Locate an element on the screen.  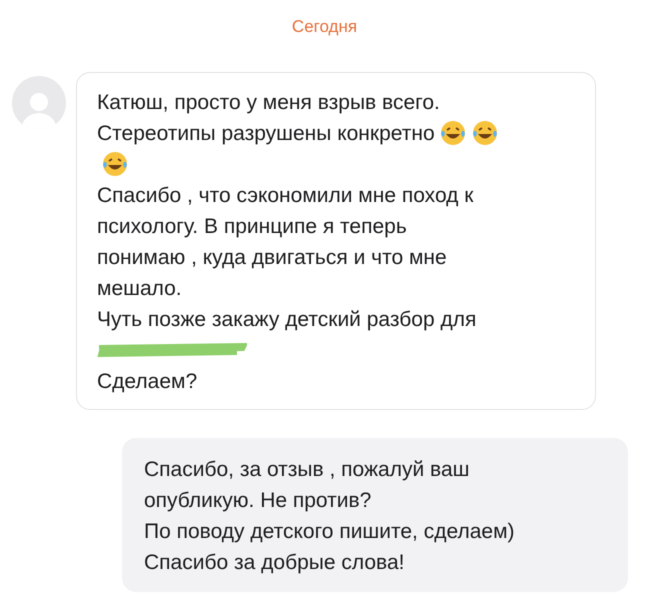
message-line: По поводу детского пишите, сделаем) is located at coordinates (330, 531).